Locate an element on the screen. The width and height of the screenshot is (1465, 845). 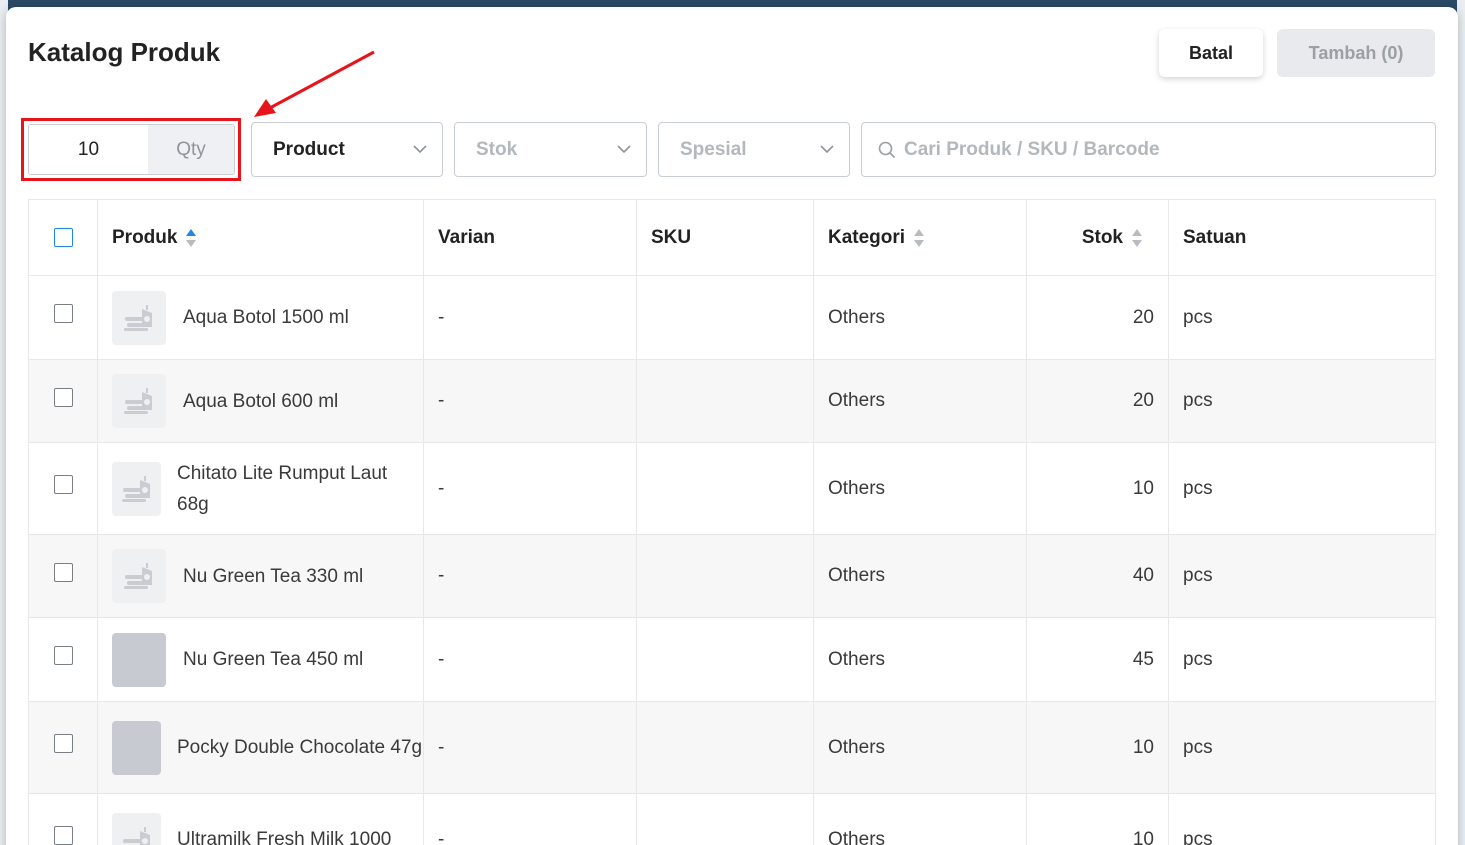
product-name: Nu Green Tea 330 ml is located at coordinates (273, 576).